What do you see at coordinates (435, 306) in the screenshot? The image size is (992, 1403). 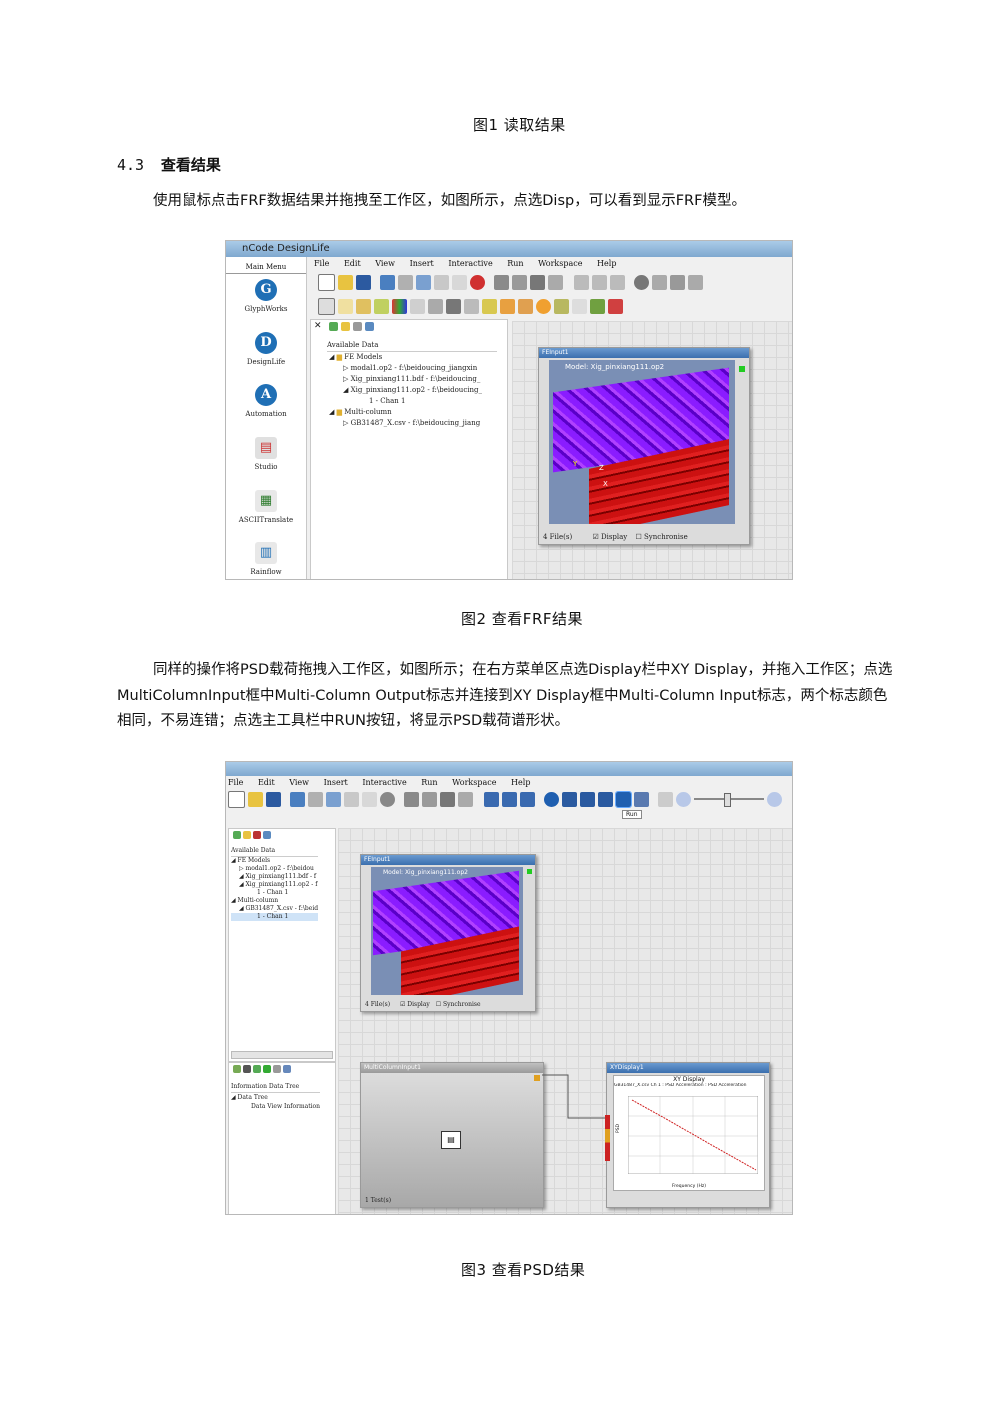 I see `node-icon` at bounding box center [435, 306].